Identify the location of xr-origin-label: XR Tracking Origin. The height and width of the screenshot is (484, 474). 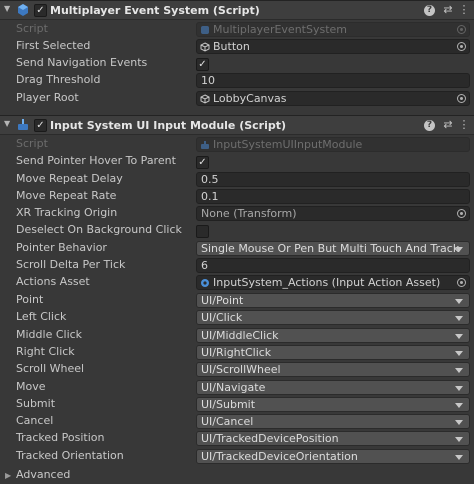
(67, 212).